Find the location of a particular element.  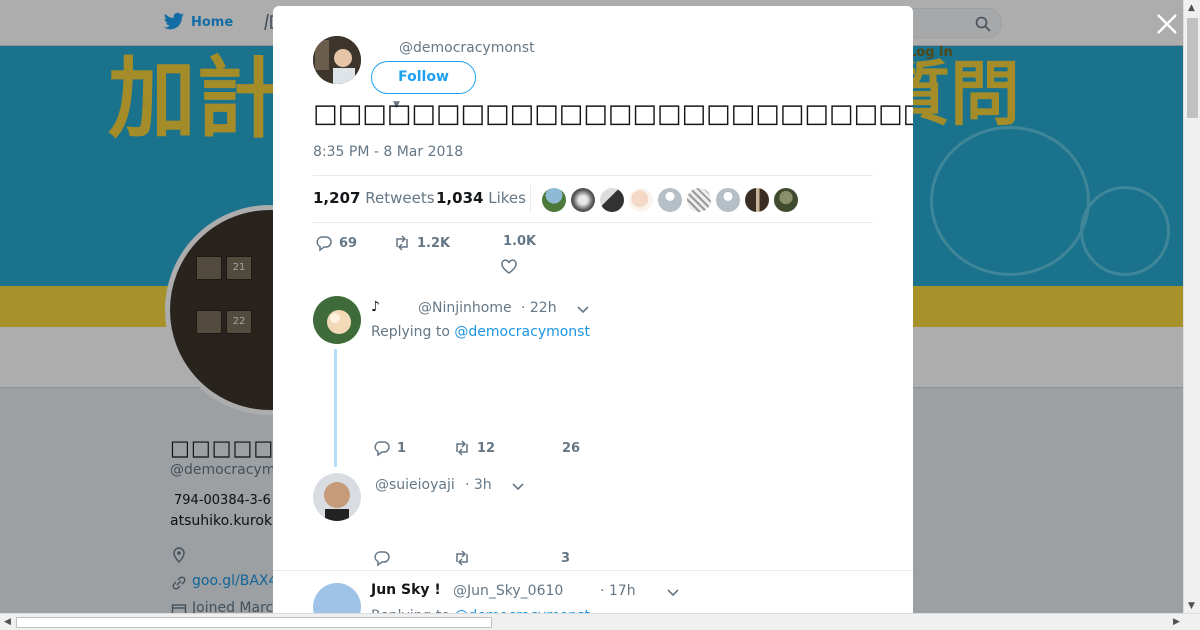

author-photo is located at coordinates (337, 60).